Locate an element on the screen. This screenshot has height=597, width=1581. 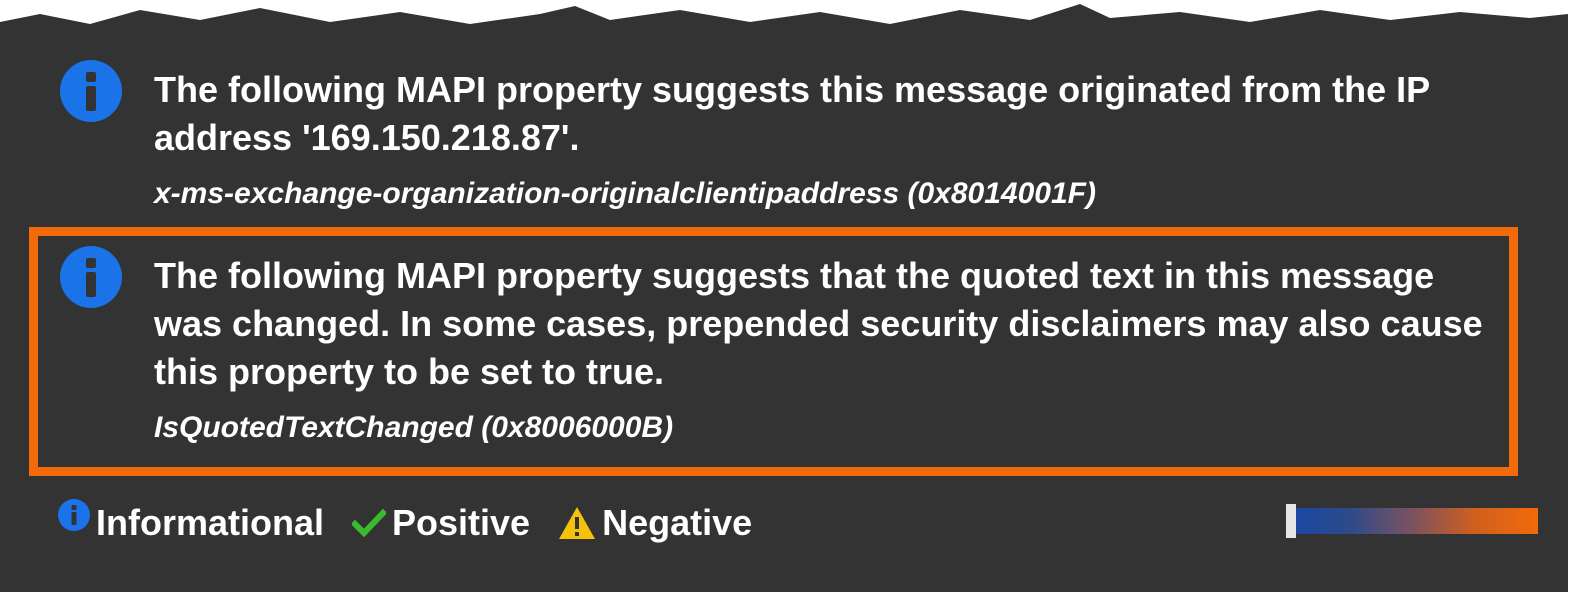
severity-gradient-bar is located at coordinates (1412, 521).